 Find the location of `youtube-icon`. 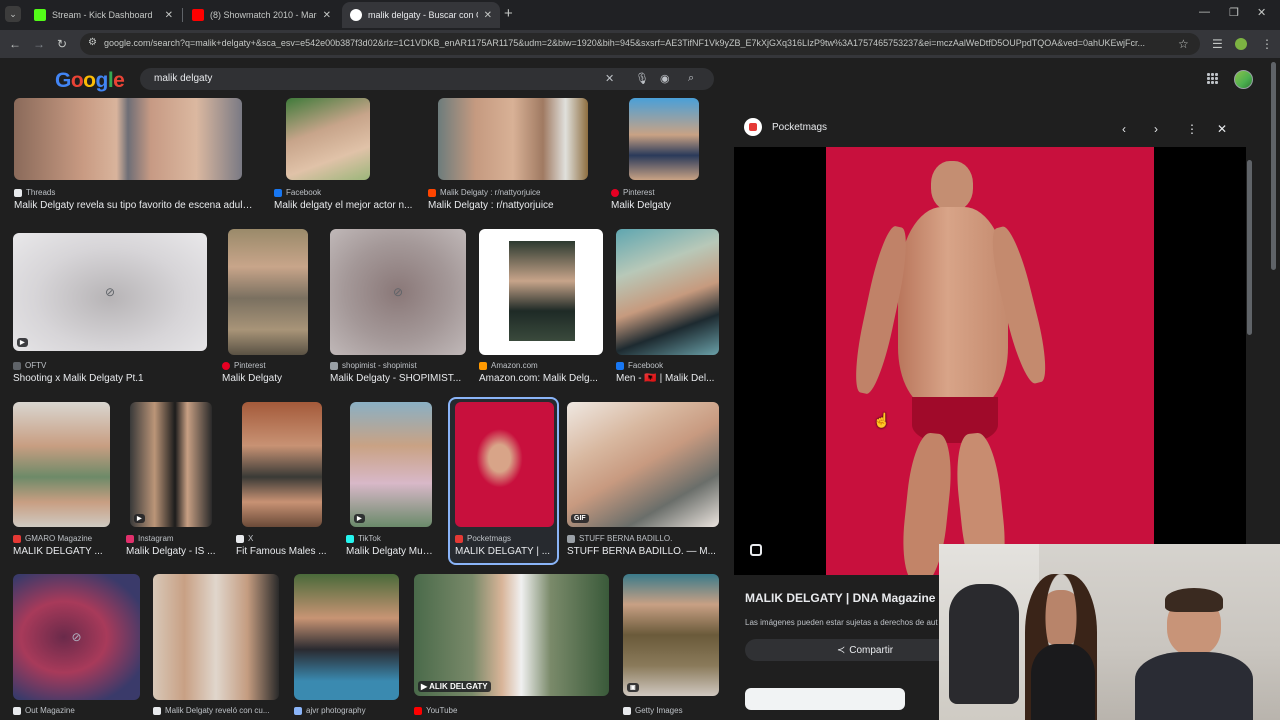

youtube-icon is located at coordinates (418, 710).